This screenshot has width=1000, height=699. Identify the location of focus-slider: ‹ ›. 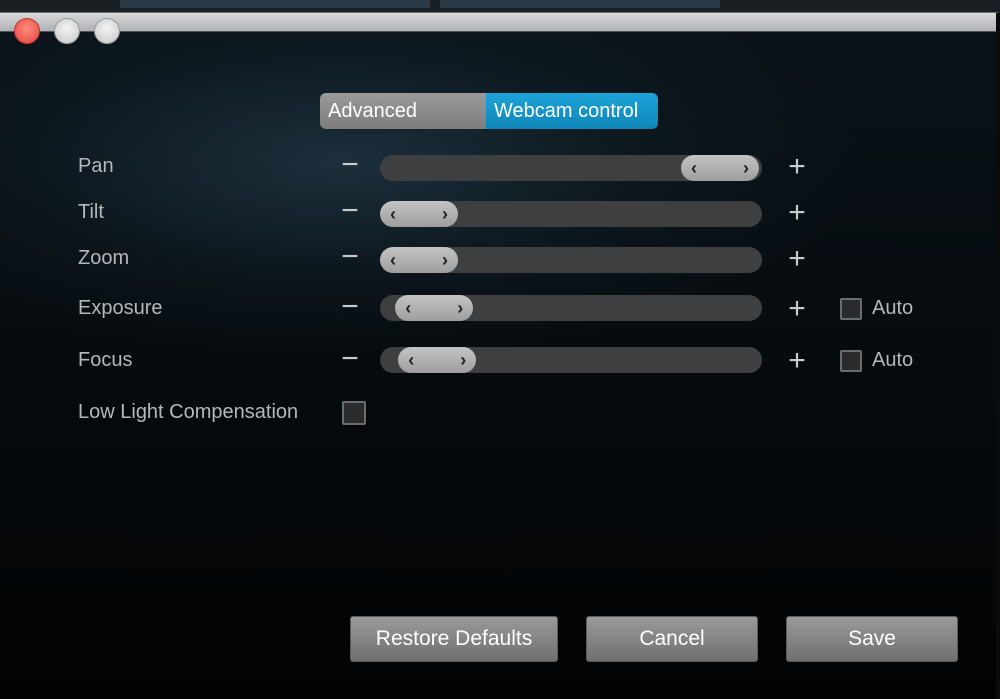
(571, 360).